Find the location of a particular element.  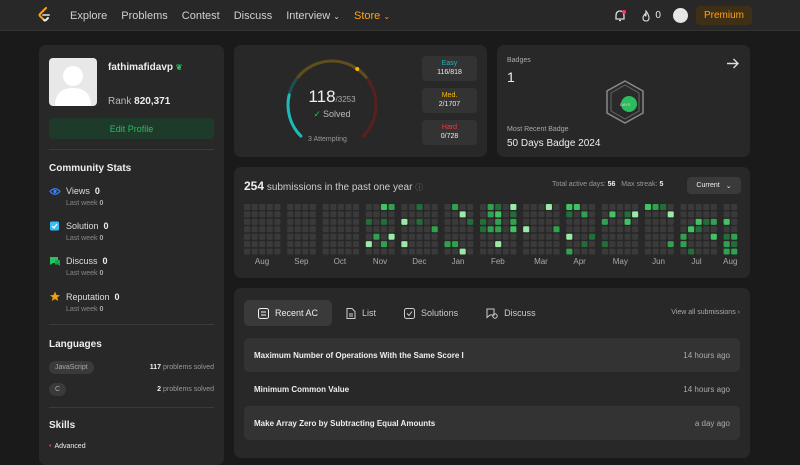

period-select: Current ⌄ is located at coordinates (714, 185).